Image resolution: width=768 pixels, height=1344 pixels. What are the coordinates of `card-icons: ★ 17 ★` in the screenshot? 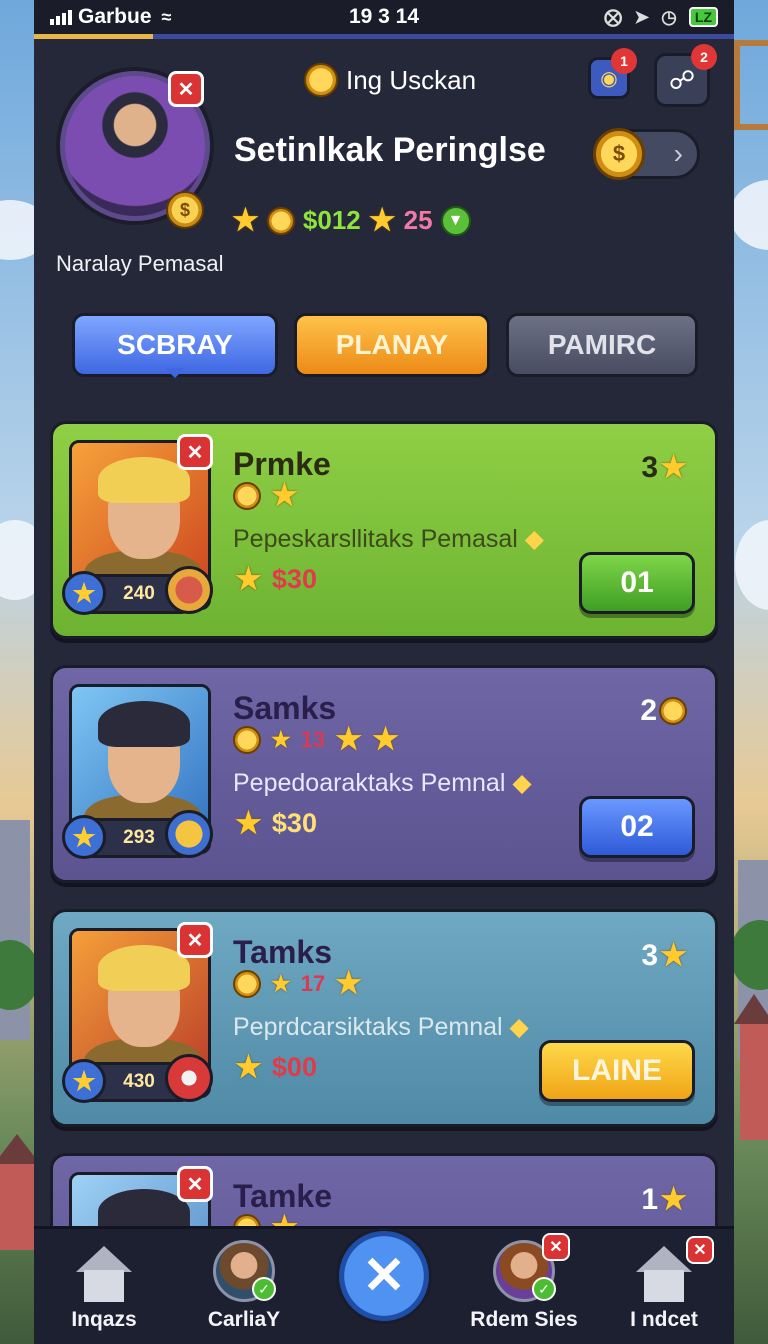 It's located at (297, 983).